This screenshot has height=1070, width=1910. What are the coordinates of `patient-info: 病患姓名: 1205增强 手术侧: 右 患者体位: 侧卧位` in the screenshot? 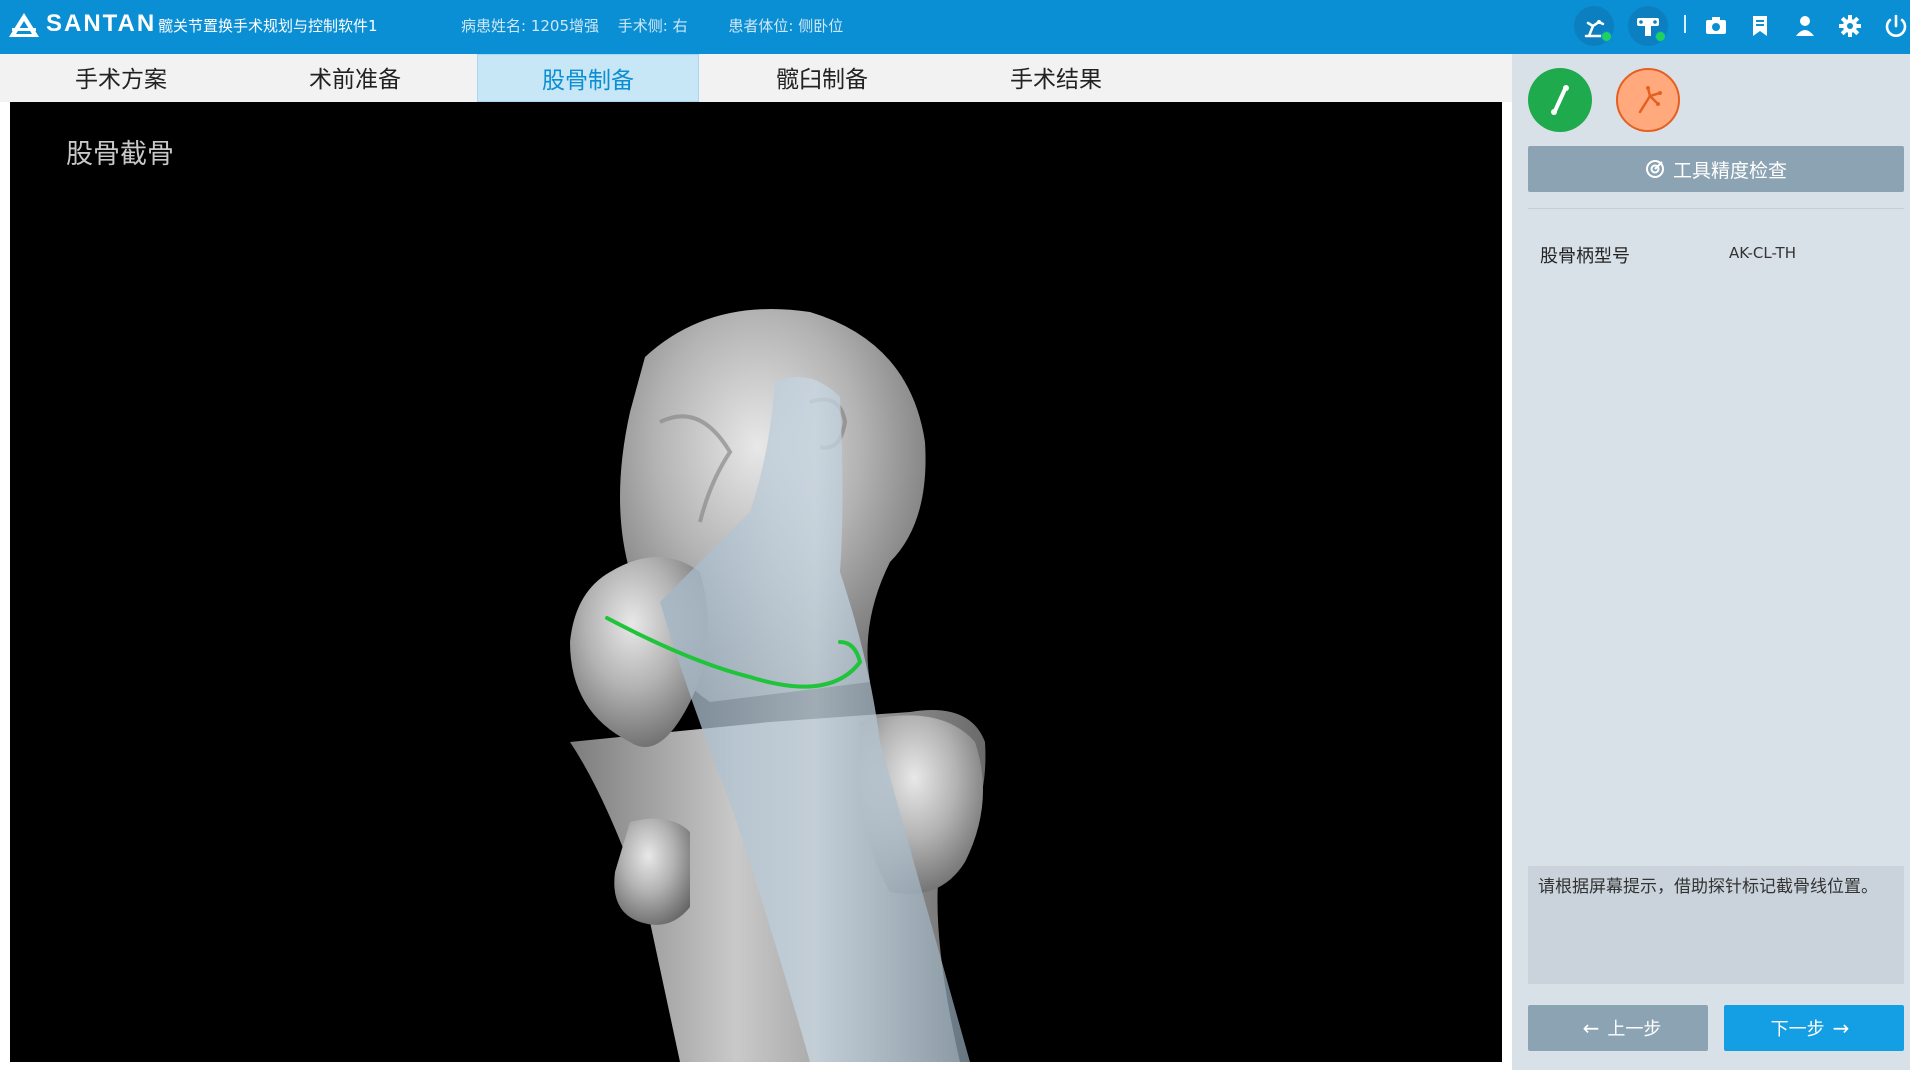 It's located at (659, 25).